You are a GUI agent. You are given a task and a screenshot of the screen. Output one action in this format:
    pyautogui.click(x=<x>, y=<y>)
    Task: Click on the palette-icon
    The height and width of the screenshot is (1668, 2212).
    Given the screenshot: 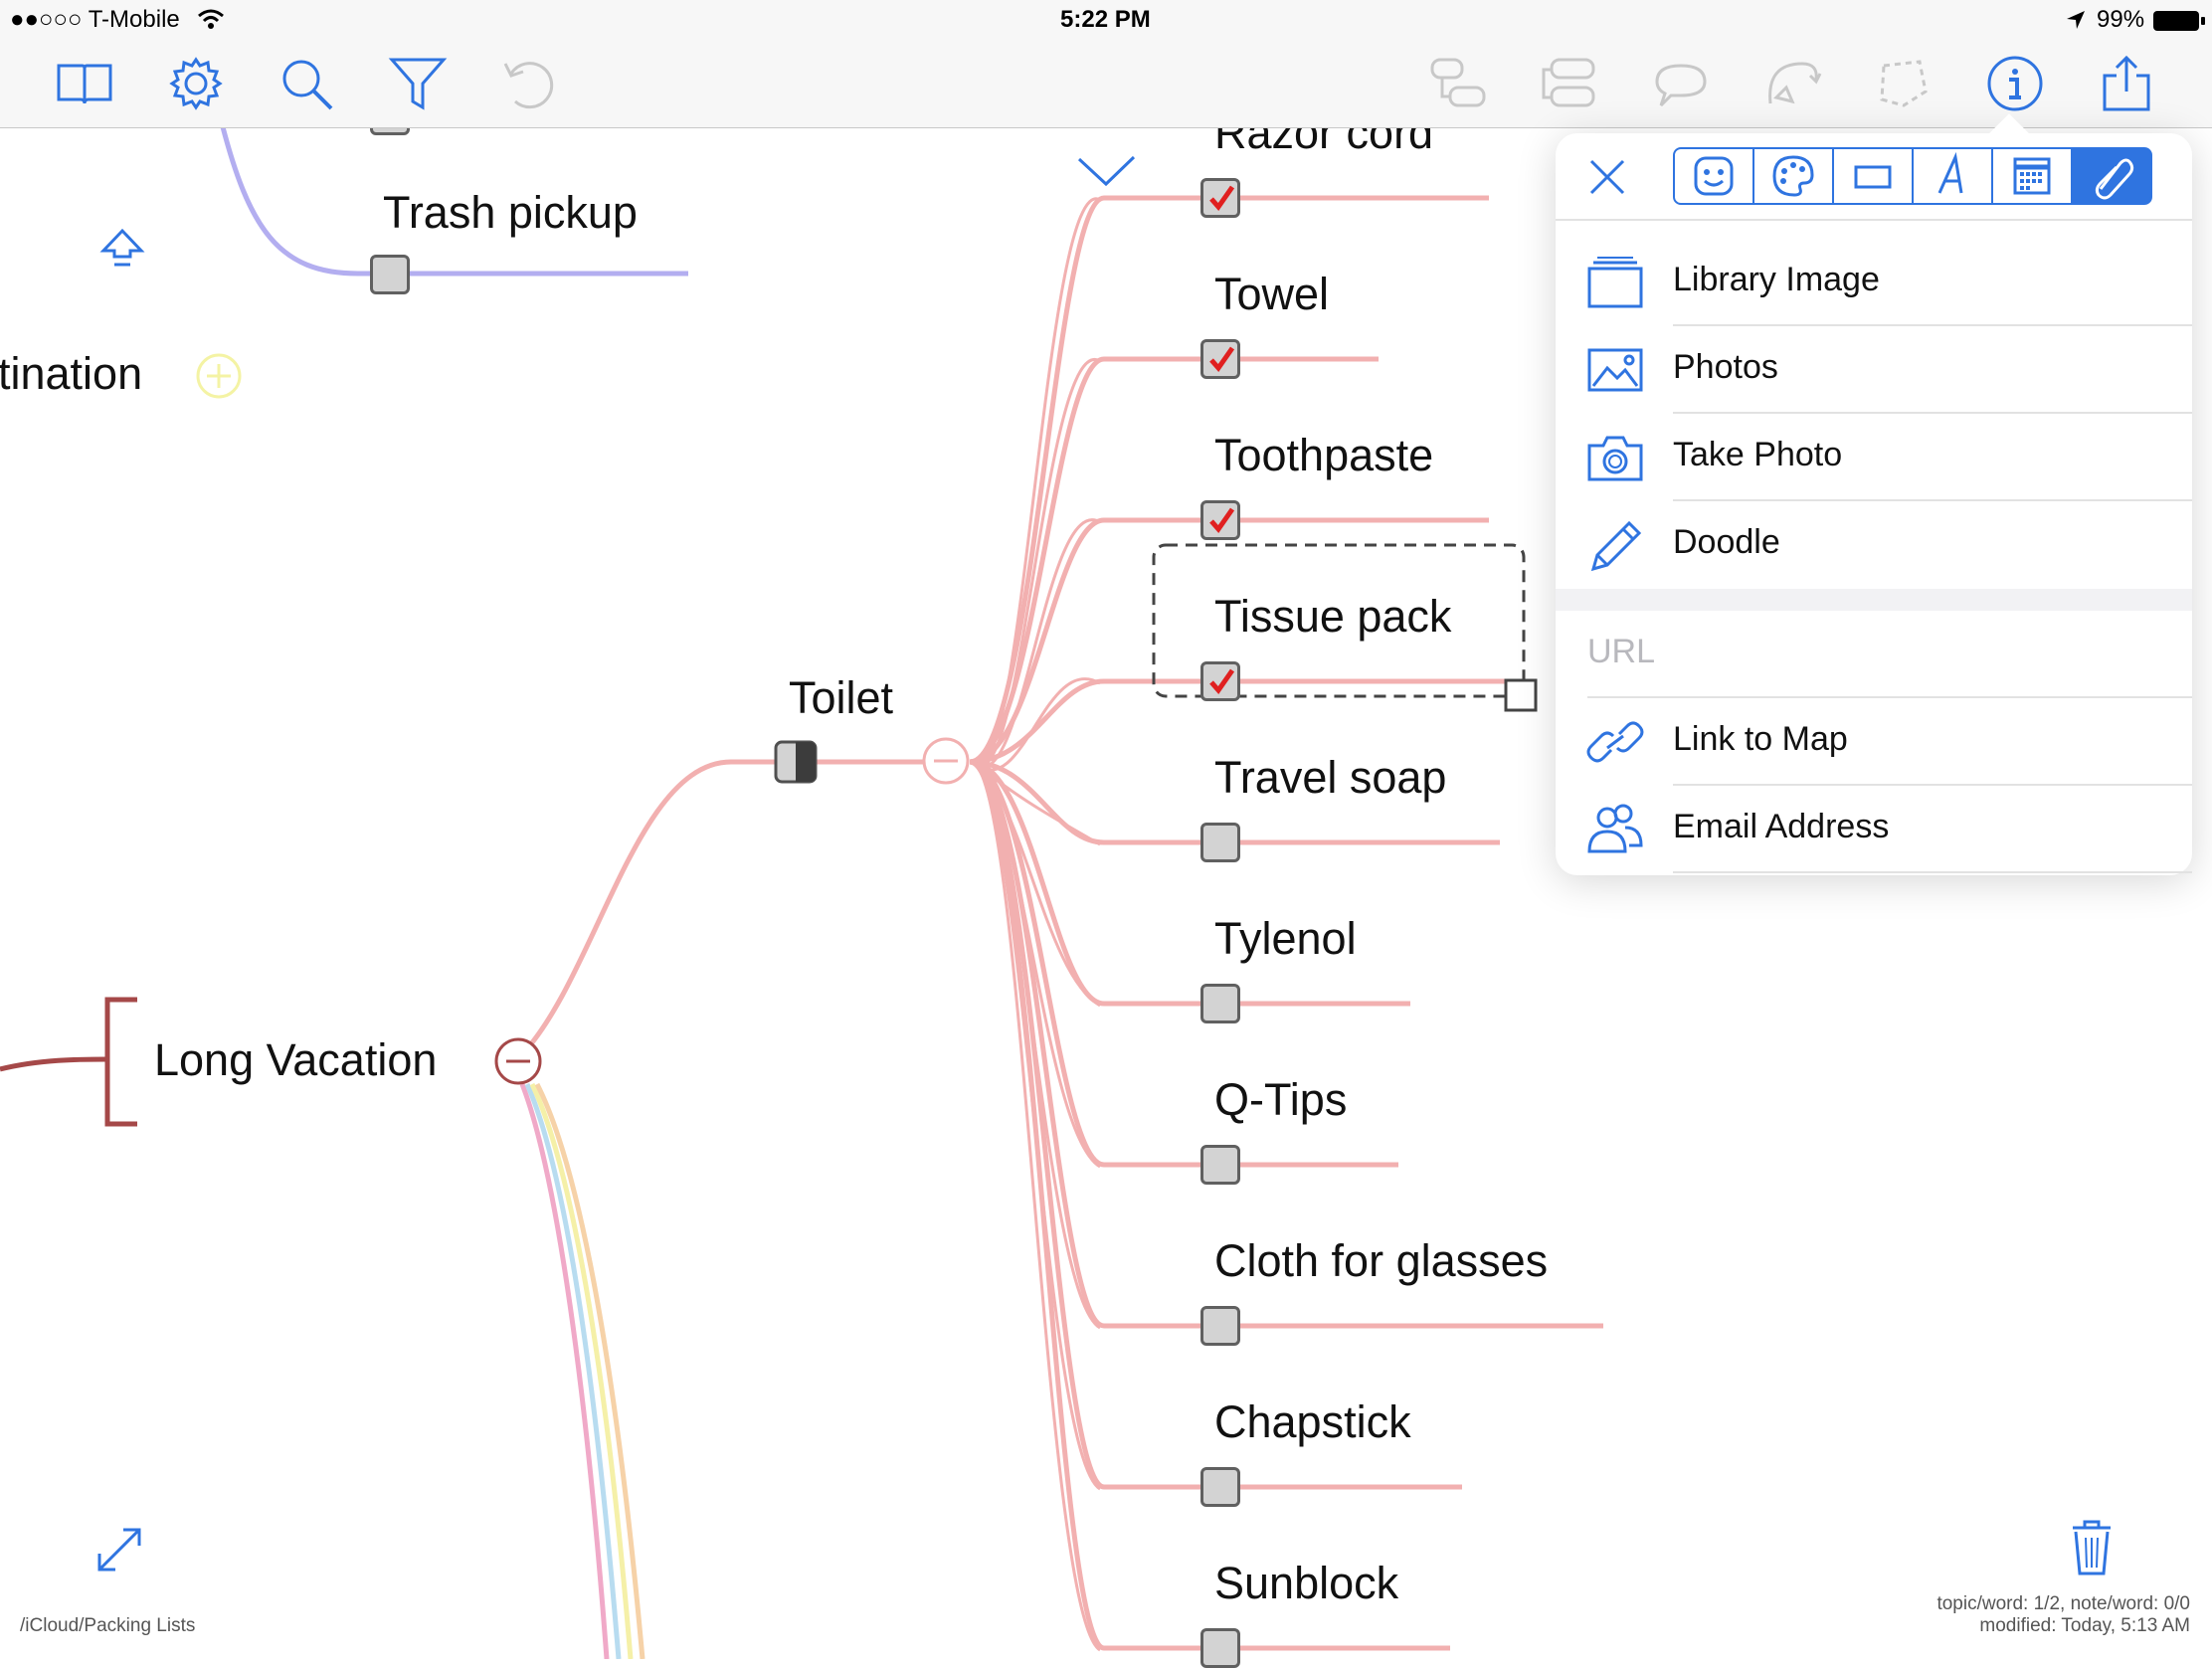 What is the action you would take?
    pyautogui.click(x=1793, y=176)
    